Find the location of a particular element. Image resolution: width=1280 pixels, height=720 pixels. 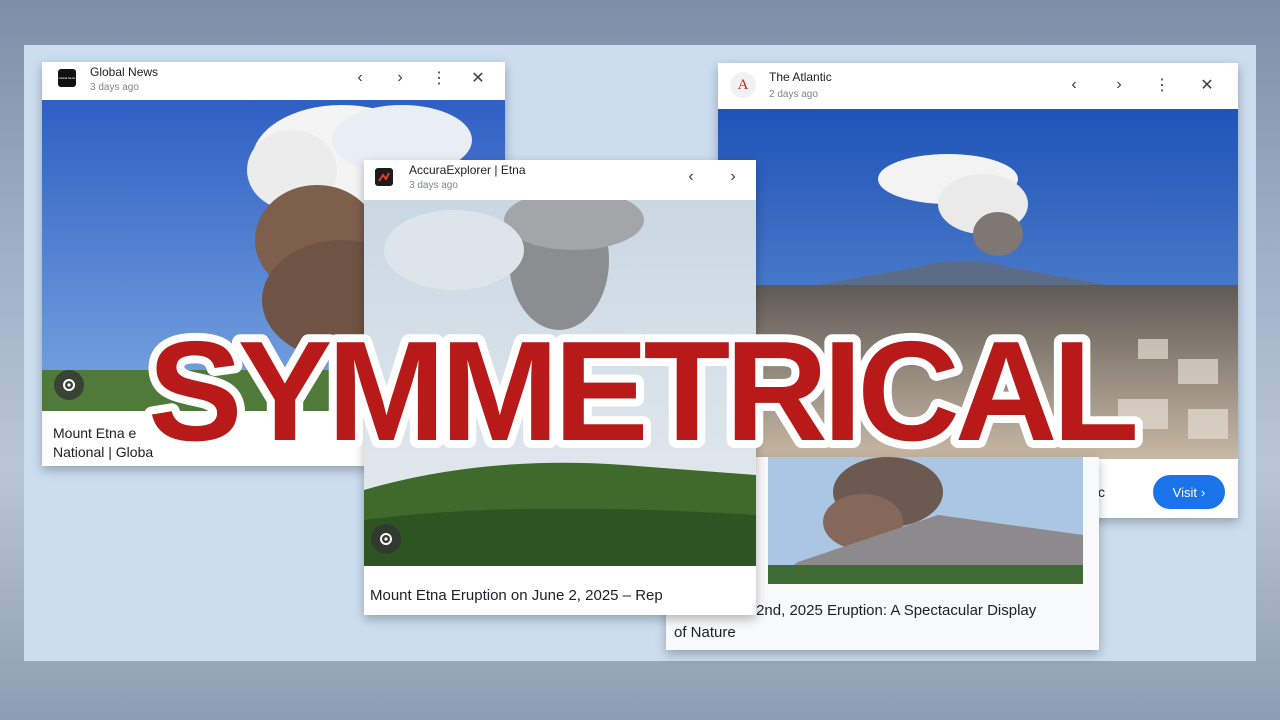

visit-button: Visit › is located at coordinates (1189, 492).